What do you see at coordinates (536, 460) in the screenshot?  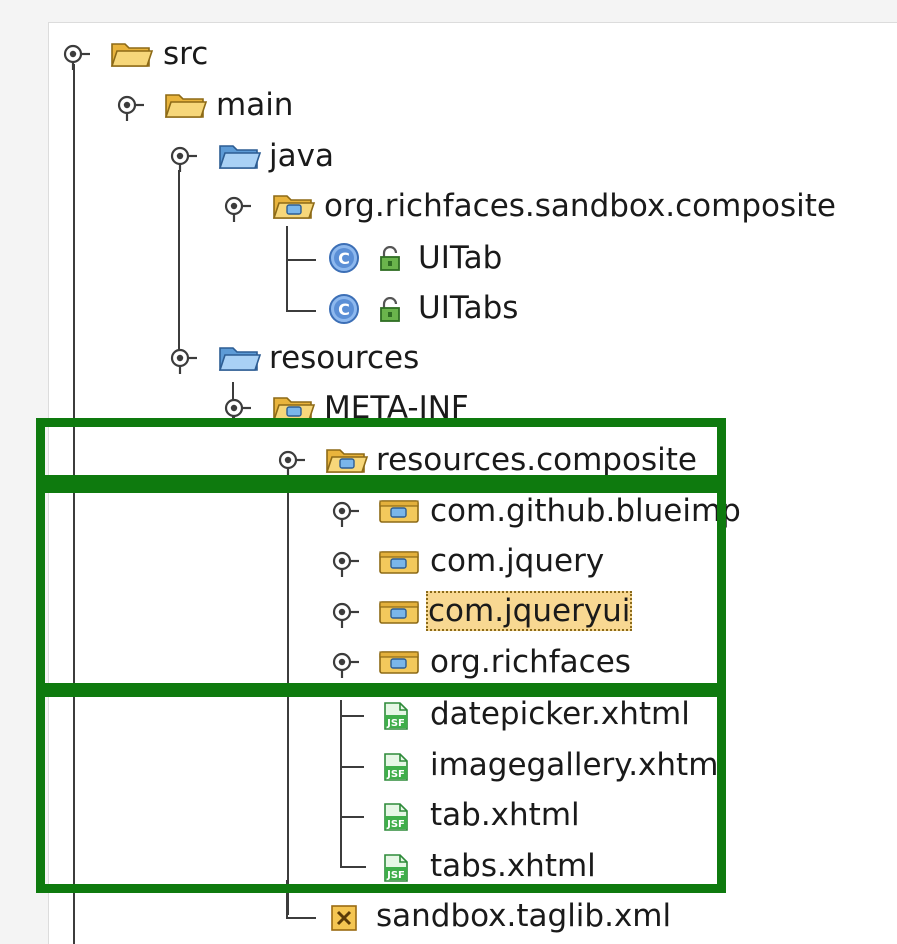 I see `node-label-resources-composite: resources.composite` at bounding box center [536, 460].